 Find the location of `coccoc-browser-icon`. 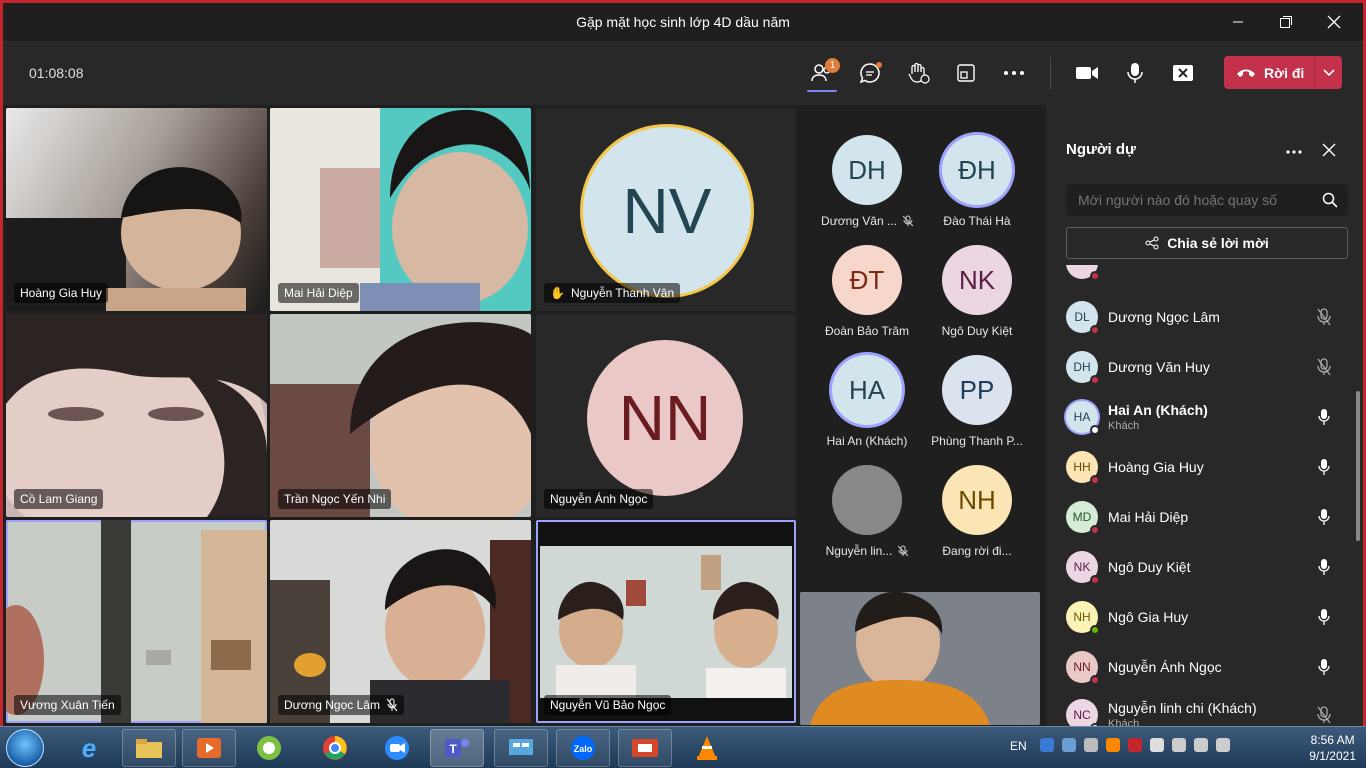

coccoc-browser-icon is located at coordinates (269, 748).